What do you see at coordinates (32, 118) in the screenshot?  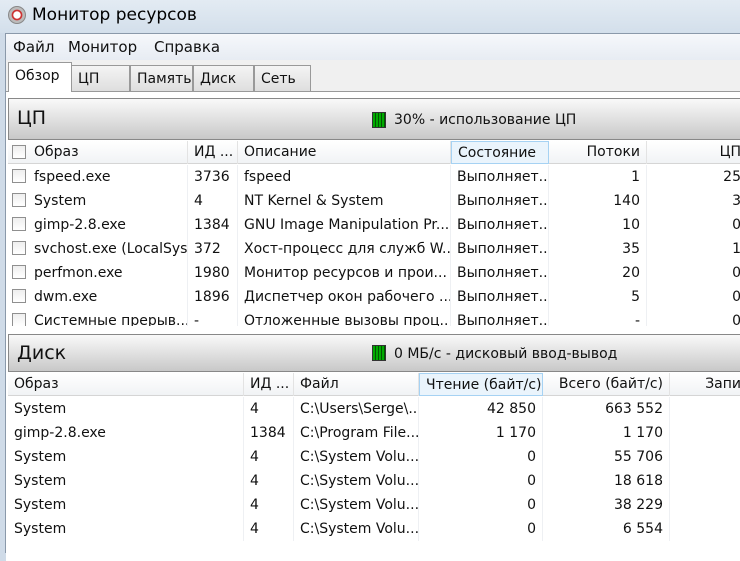 I see `cpu-panel-title: ЦП` at bounding box center [32, 118].